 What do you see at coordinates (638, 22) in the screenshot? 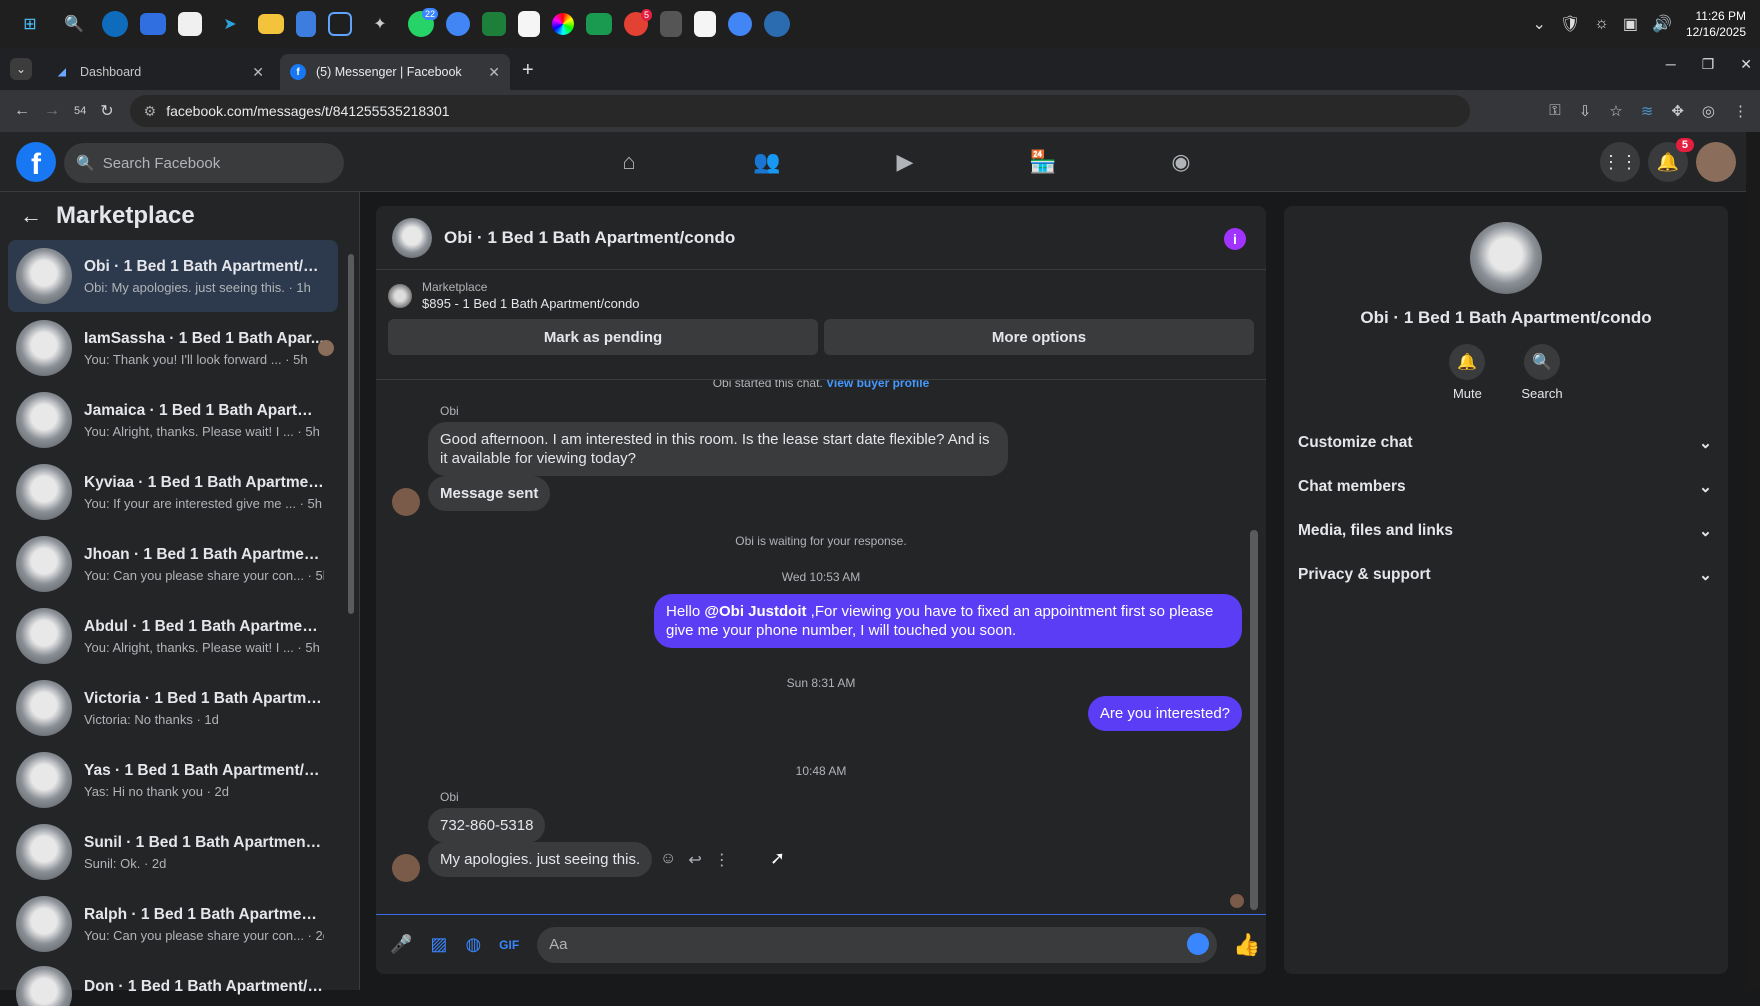
I see `chrome-icon: 5` at bounding box center [638, 22].